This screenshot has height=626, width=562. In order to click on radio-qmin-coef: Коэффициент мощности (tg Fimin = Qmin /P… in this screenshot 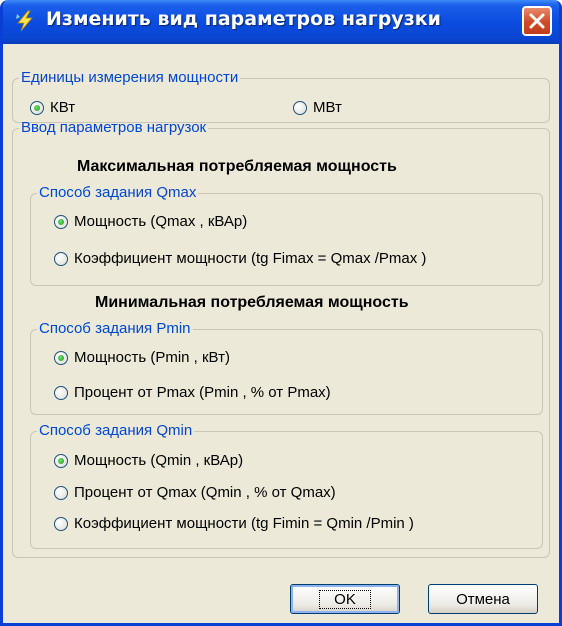, I will do `click(234, 523)`.